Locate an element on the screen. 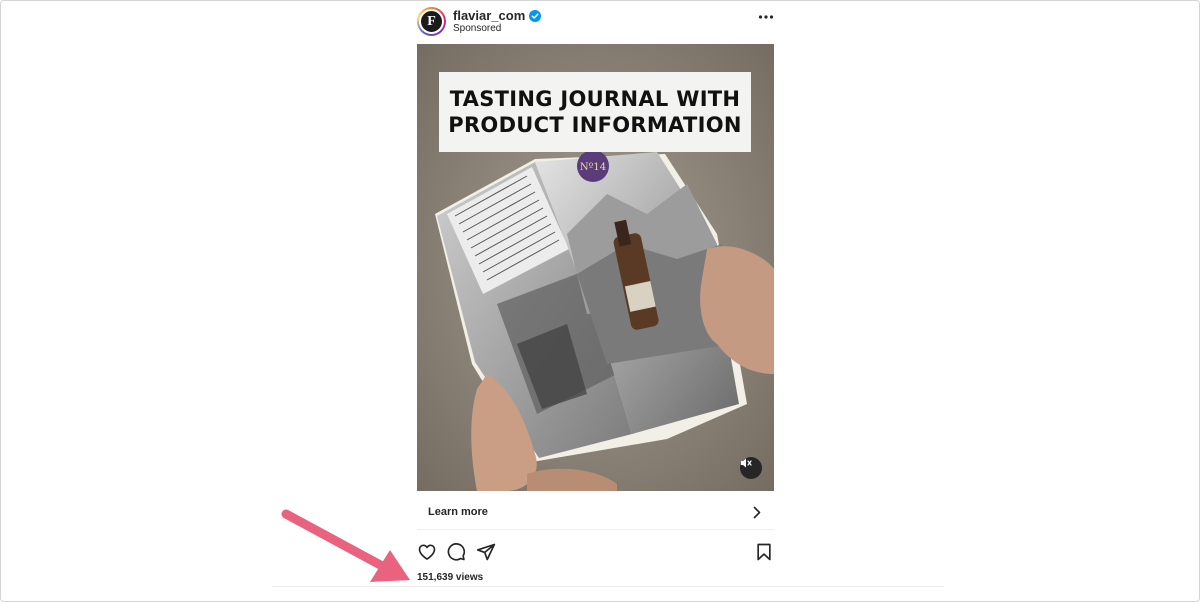  share-icon is located at coordinates (486, 552).